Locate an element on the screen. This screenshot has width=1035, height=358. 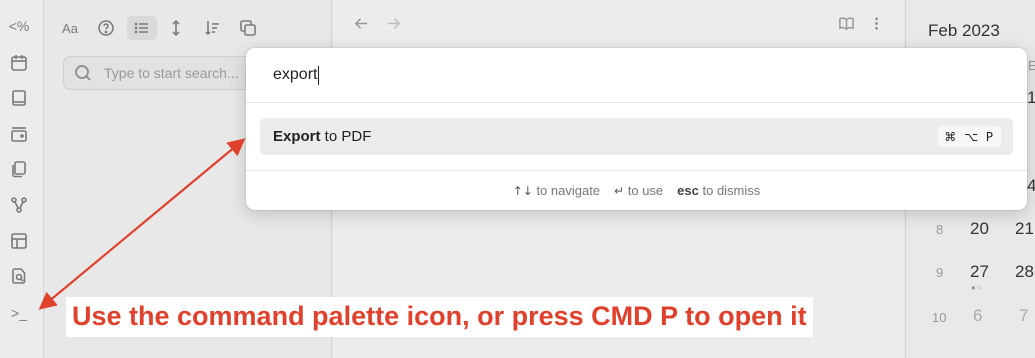
calendar-month-title: Feb 2023 is located at coordinates (964, 30).